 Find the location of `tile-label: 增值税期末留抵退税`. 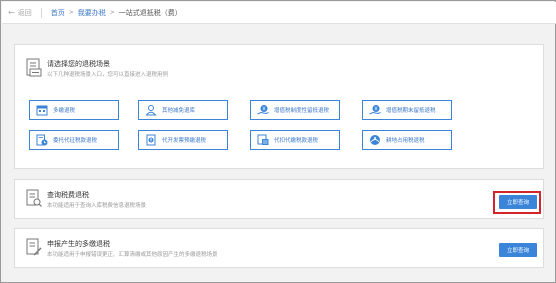

tile-label: 增值税期末留抵退税 is located at coordinates (411, 111).